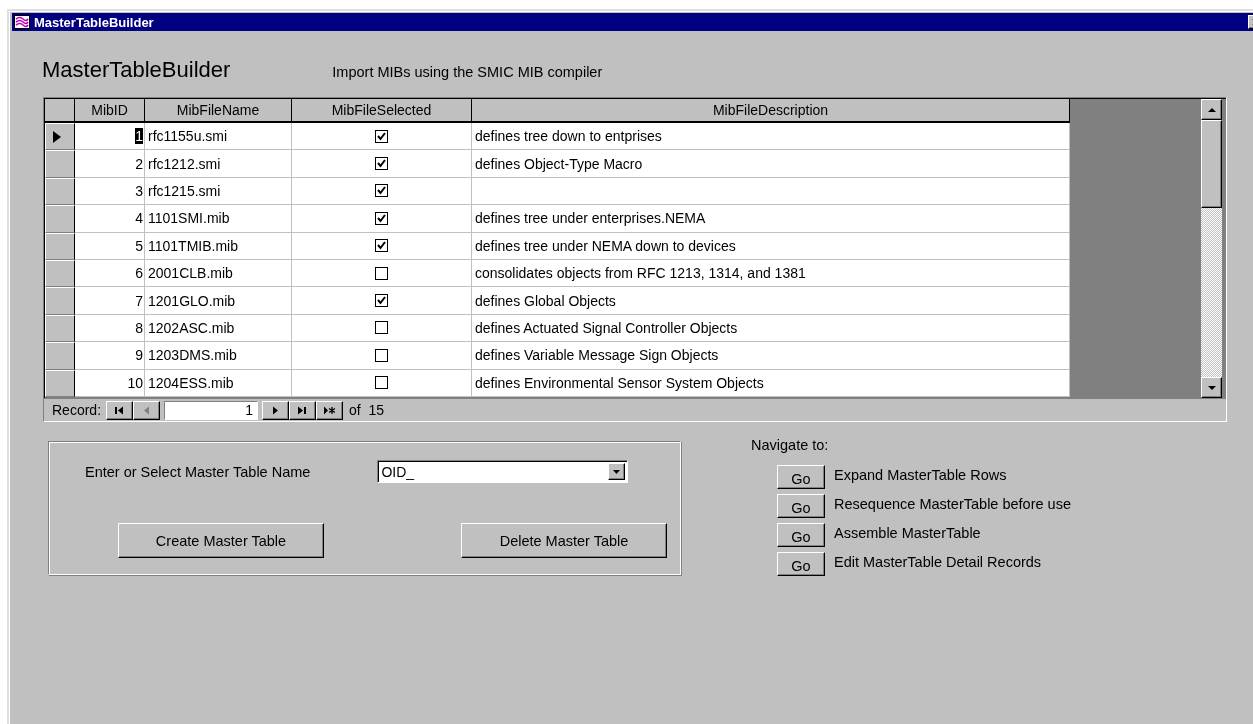 The height and width of the screenshot is (724, 1253). What do you see at coordinates (218, 356) in the screenshot?
I see `table-cell: 1203DMS.mib` at bounding box center [218, 356].